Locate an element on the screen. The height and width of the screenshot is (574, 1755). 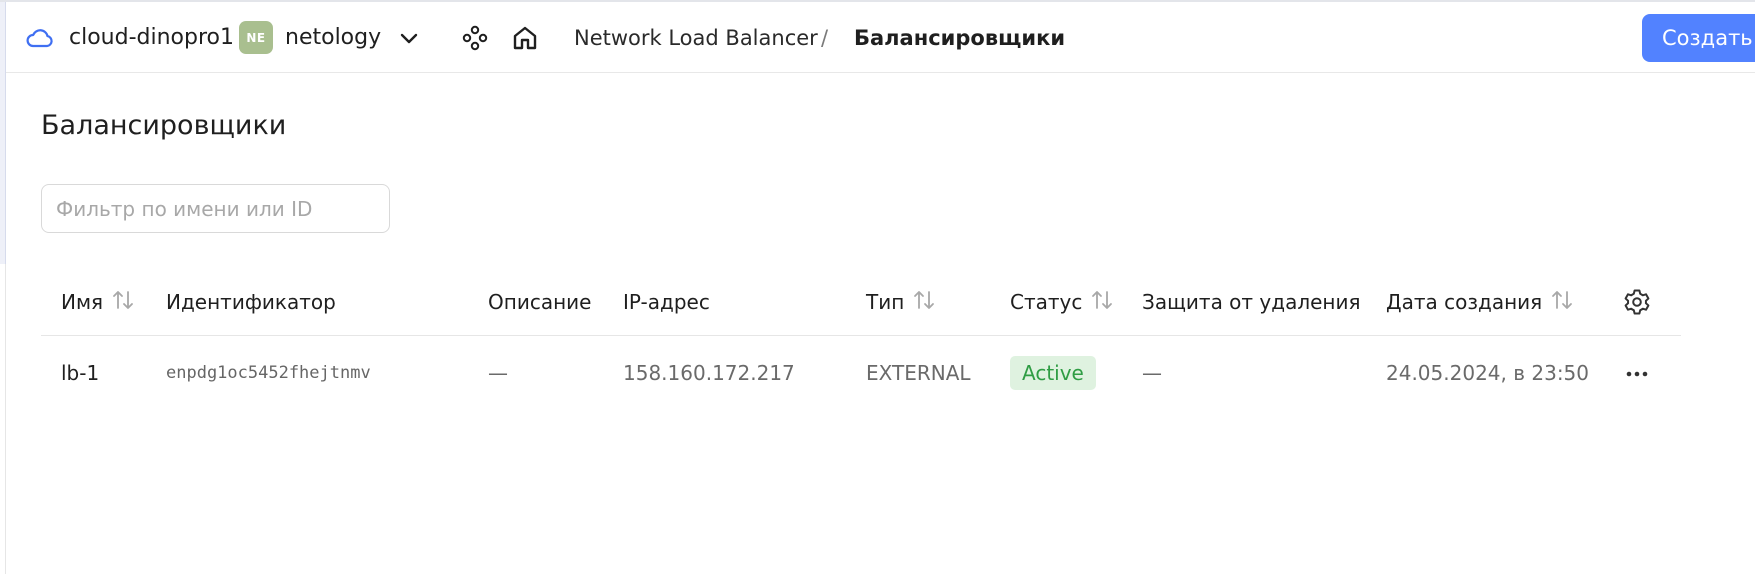
chevron-down-icon is located at coordinates (409, 37).